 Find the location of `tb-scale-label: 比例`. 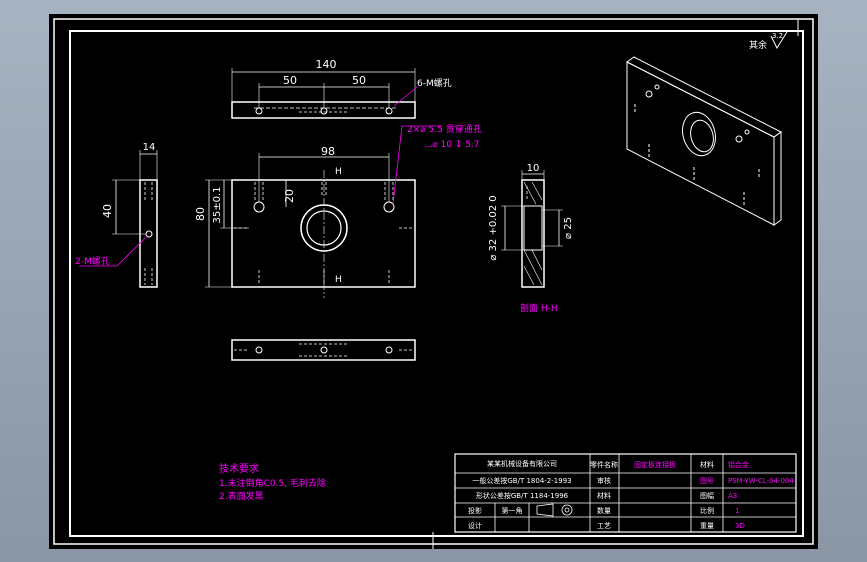

tb-scale-label: 比例 is located at coordinates (707, 510).